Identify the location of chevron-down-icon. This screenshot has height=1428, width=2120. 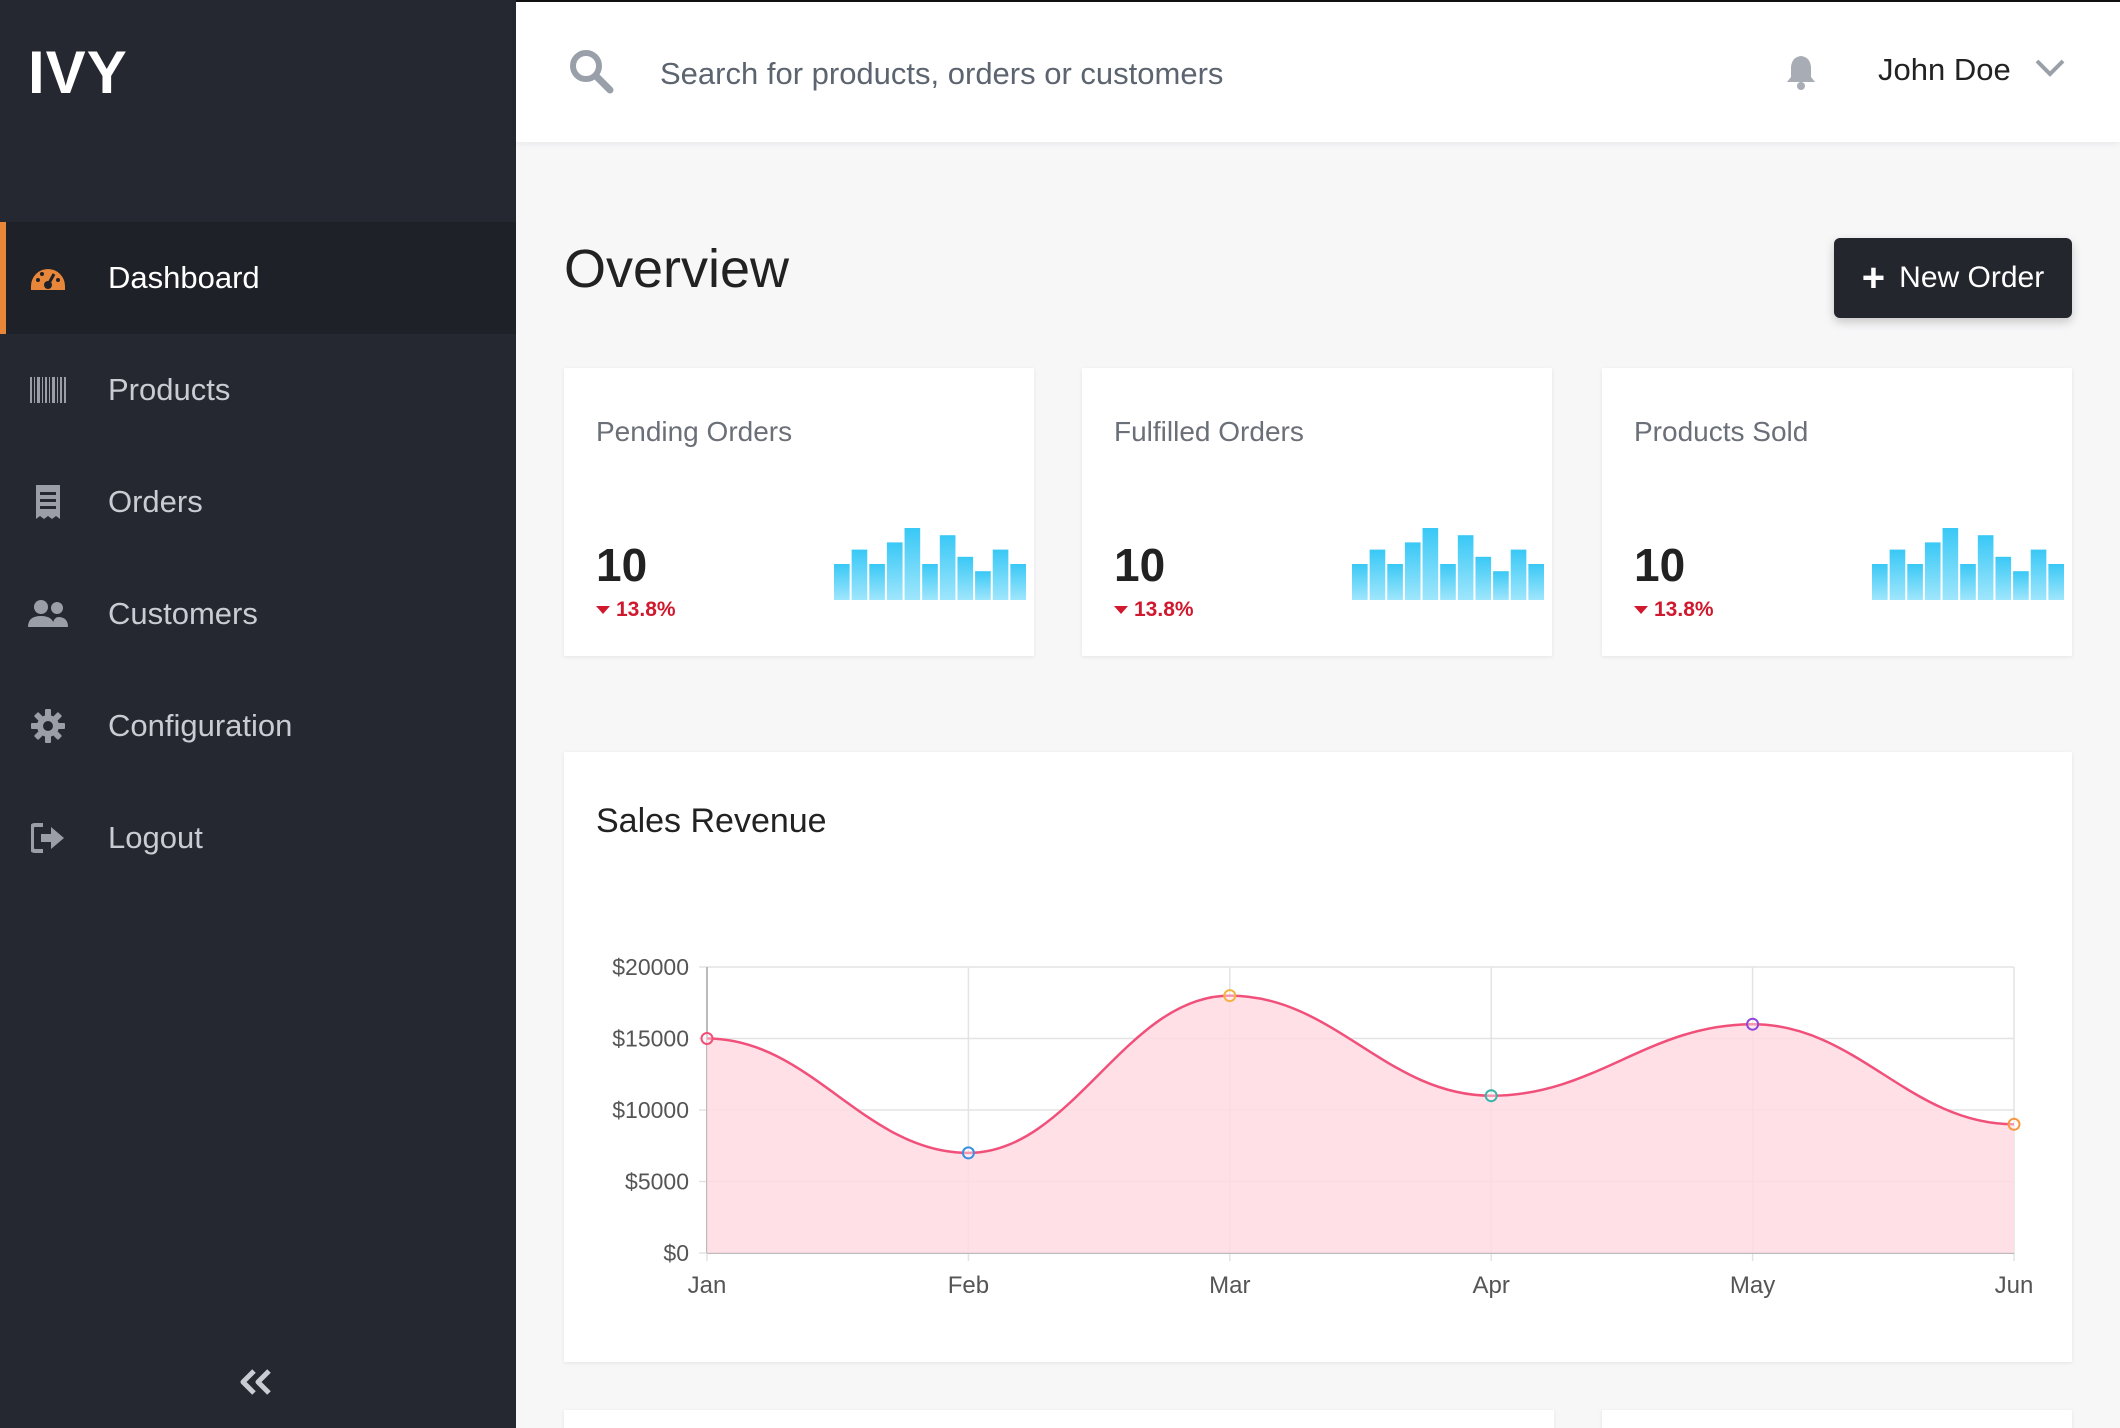
(2050, 70).